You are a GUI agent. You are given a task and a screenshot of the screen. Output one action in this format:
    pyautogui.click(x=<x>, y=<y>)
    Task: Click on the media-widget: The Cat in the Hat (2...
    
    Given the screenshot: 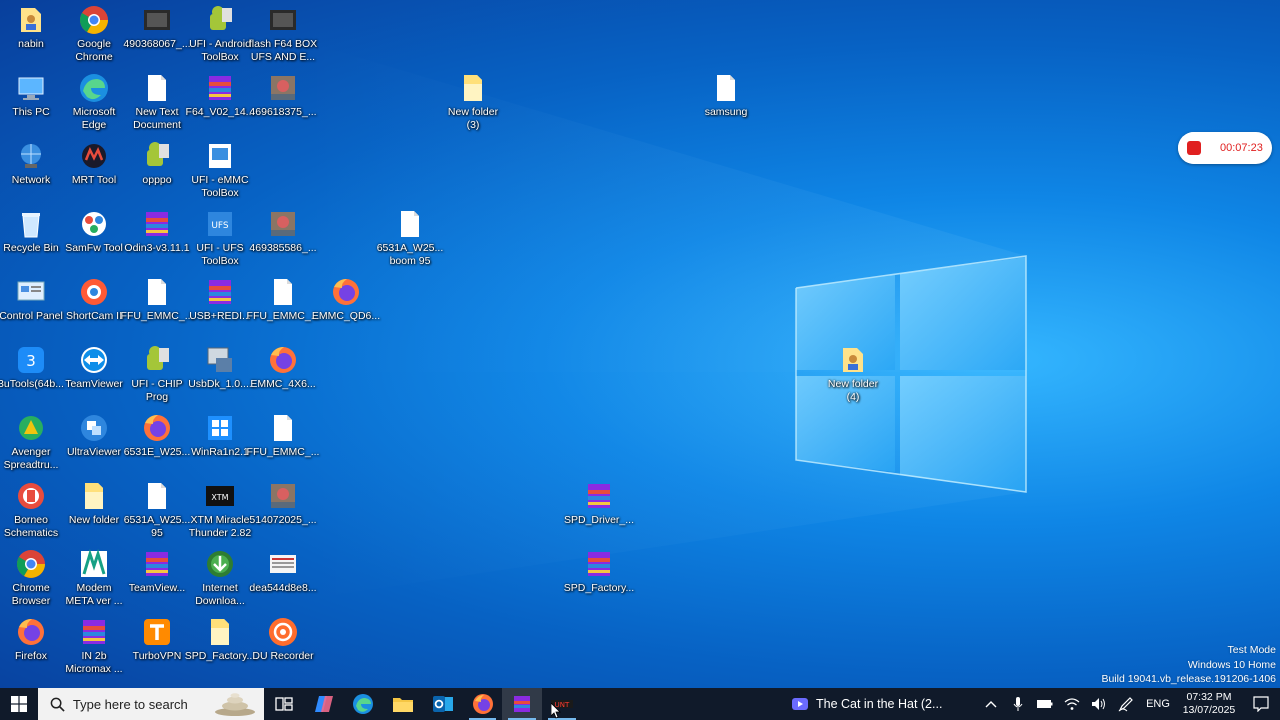 What is the action you would take?
    pyautogui.click(x=878, y=704)
    